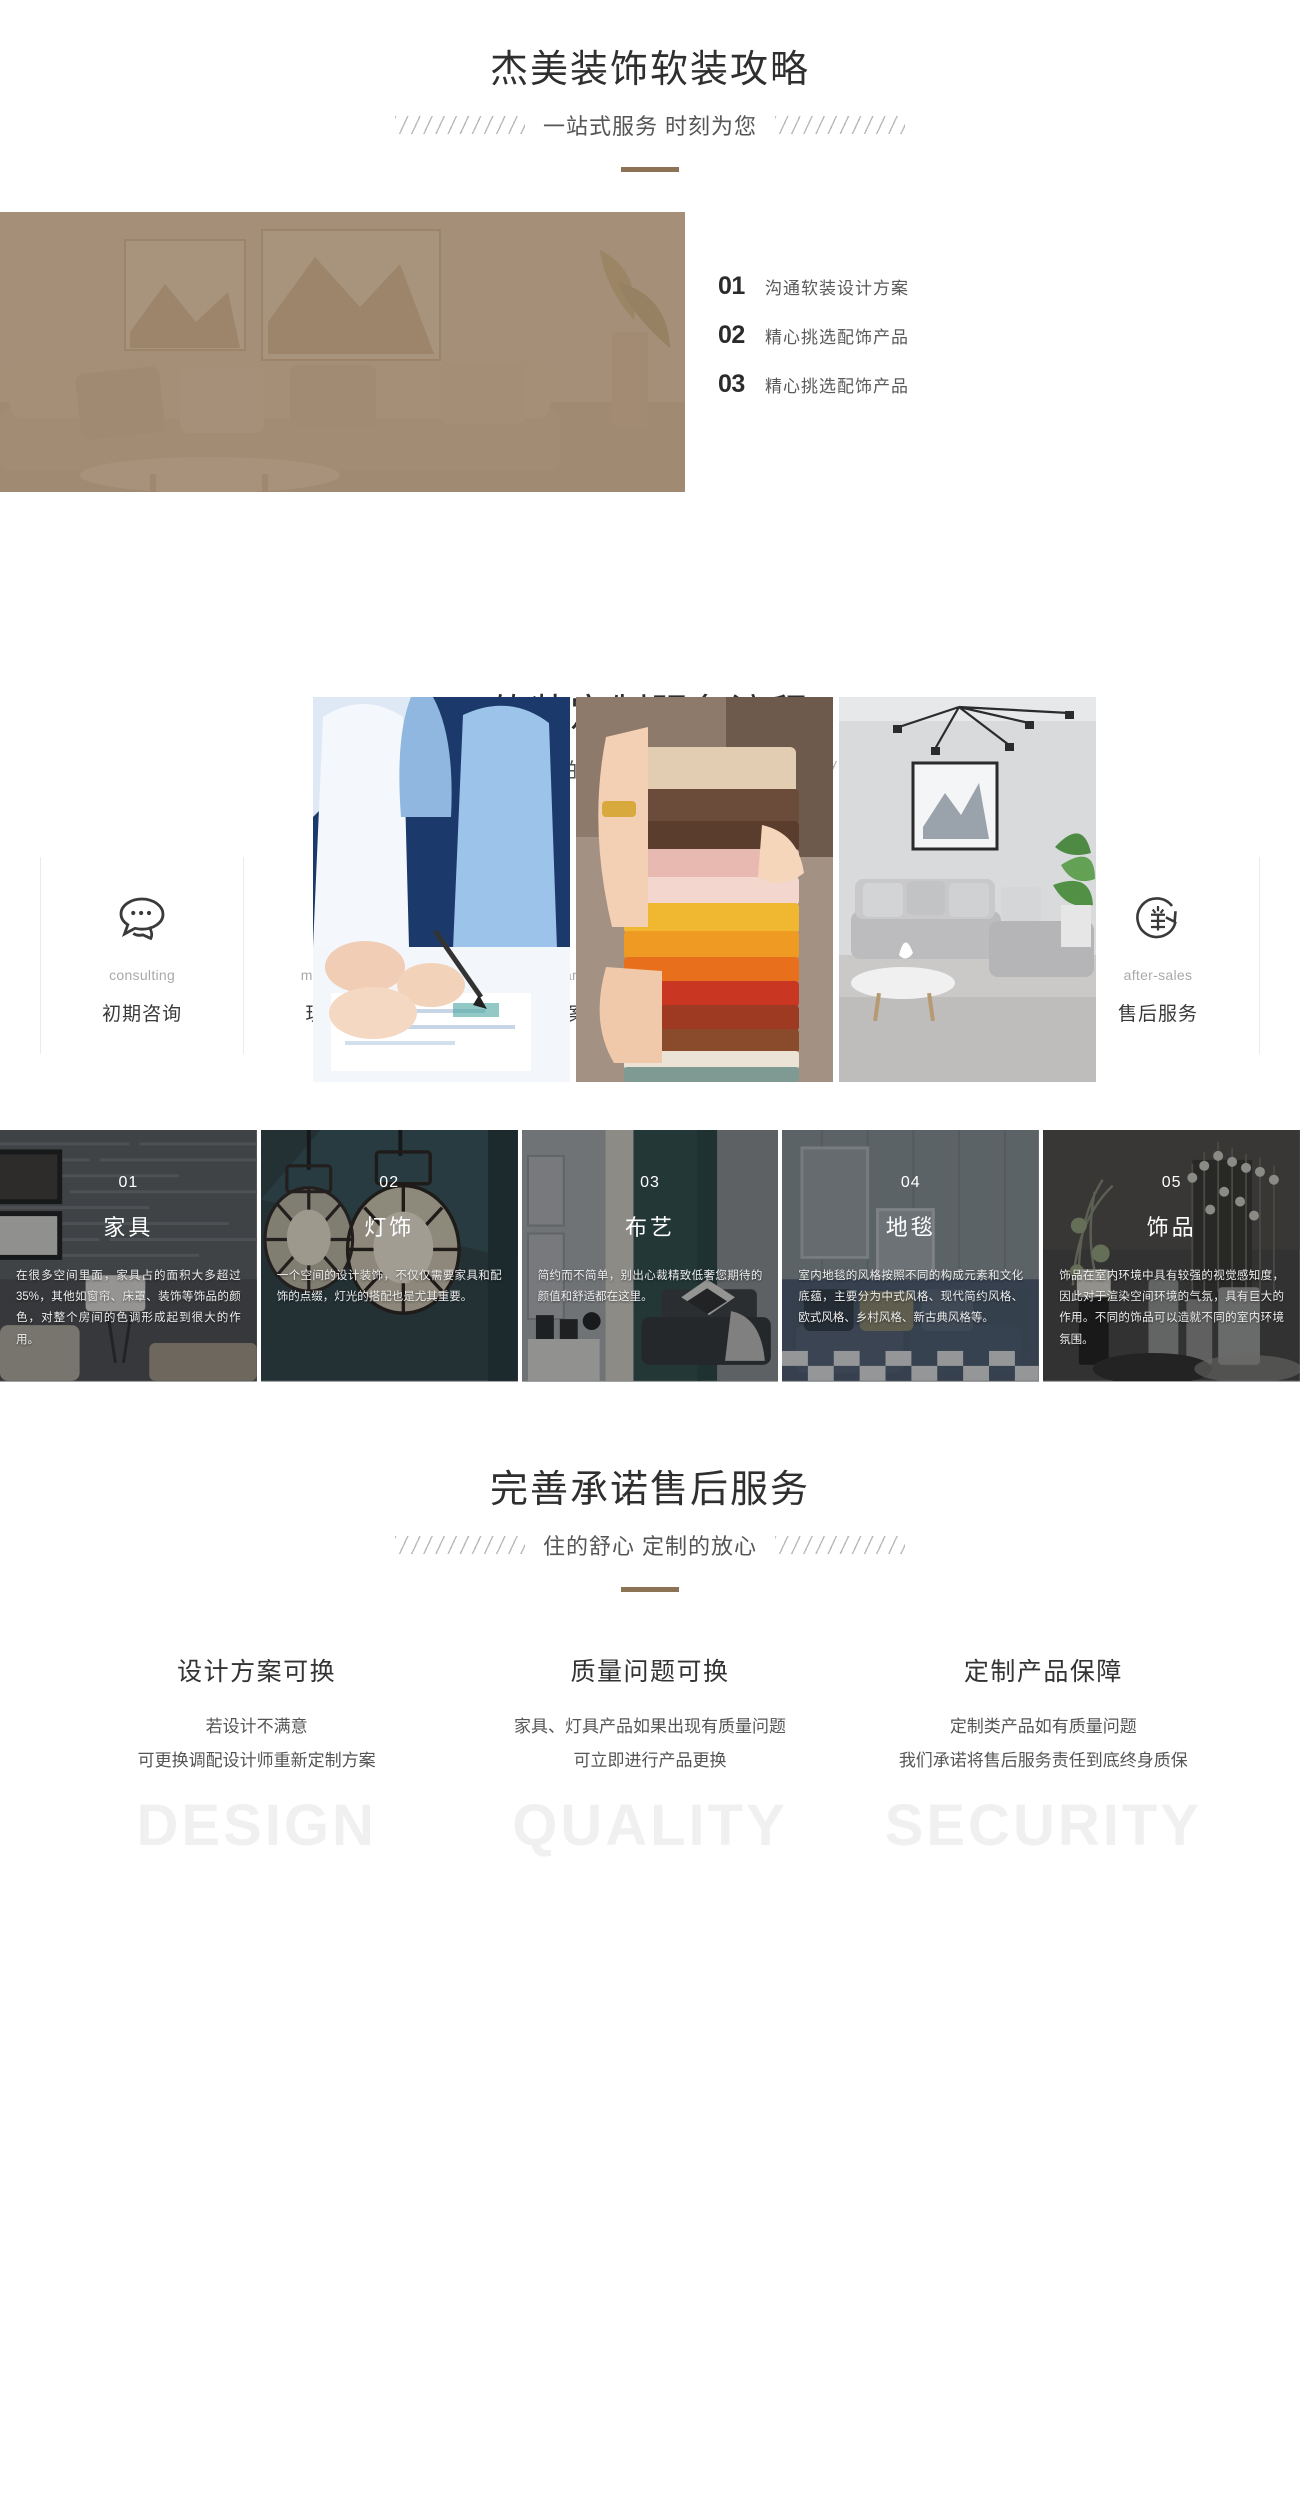 The height and width of the screenshot is (2496, 1300). Describe the element at coordinates (141, 955) in the screenshot. I see `process-step-consulting: consulting 初期咨询` at that location.